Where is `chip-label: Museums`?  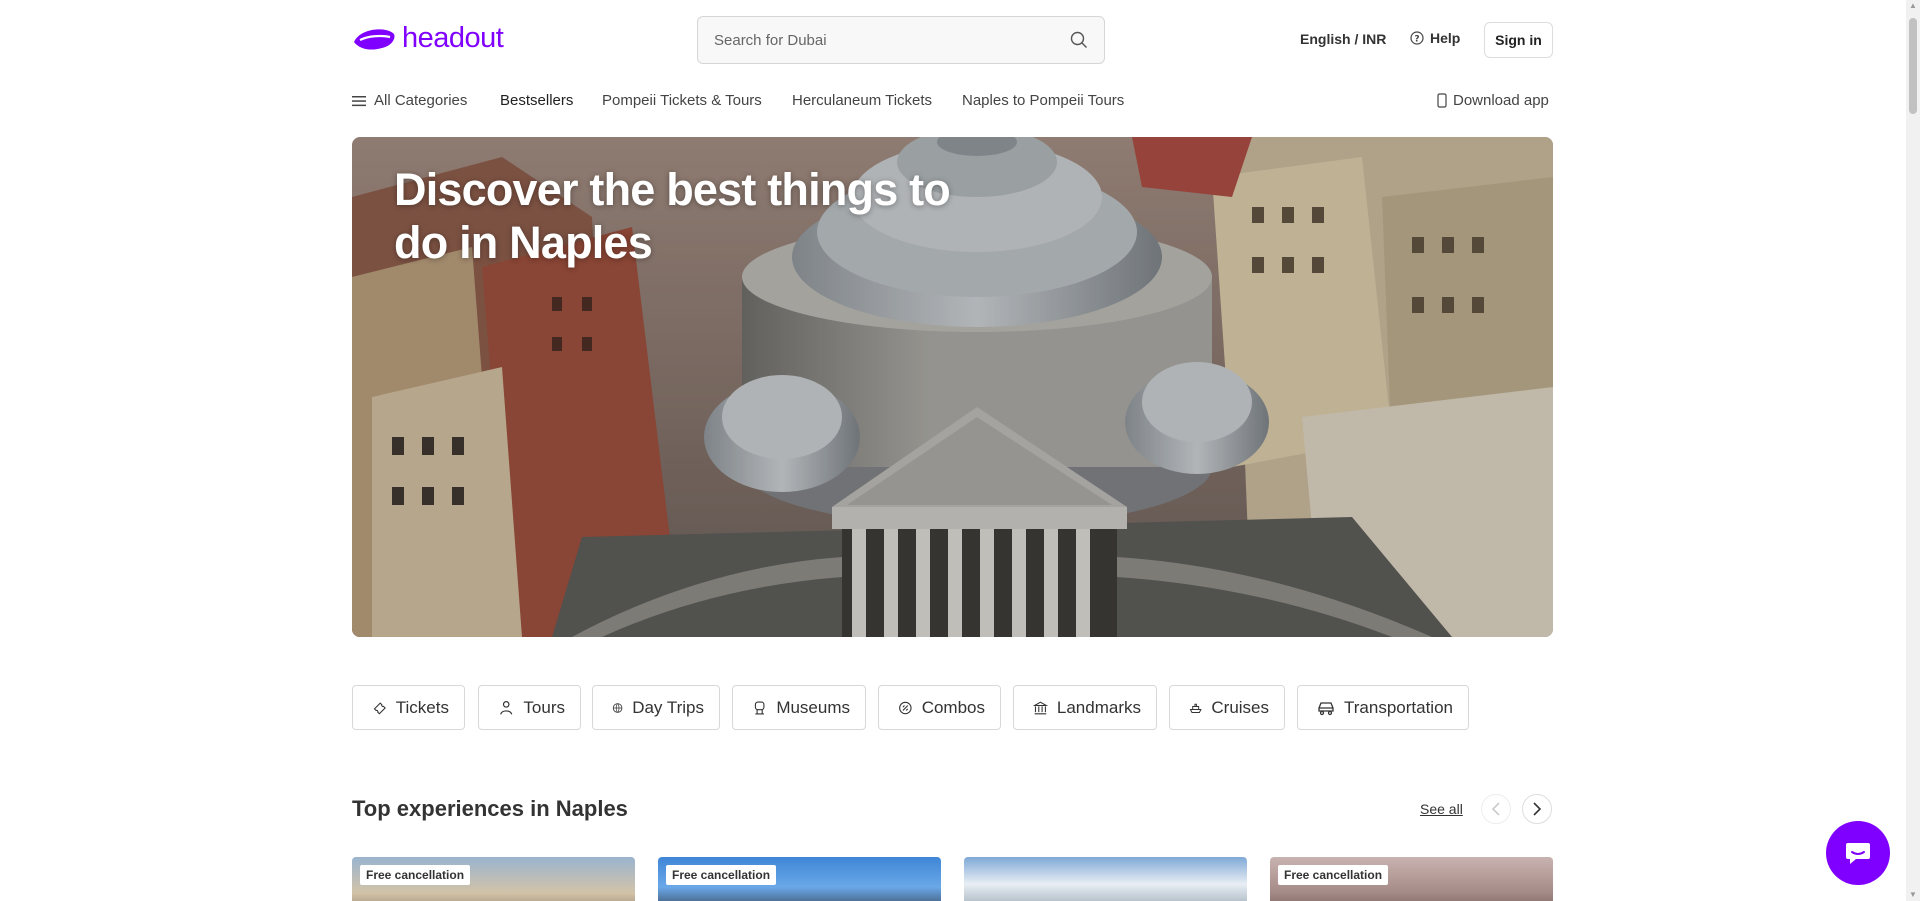
chip-label: Museums is located at coordinates (813, 707).